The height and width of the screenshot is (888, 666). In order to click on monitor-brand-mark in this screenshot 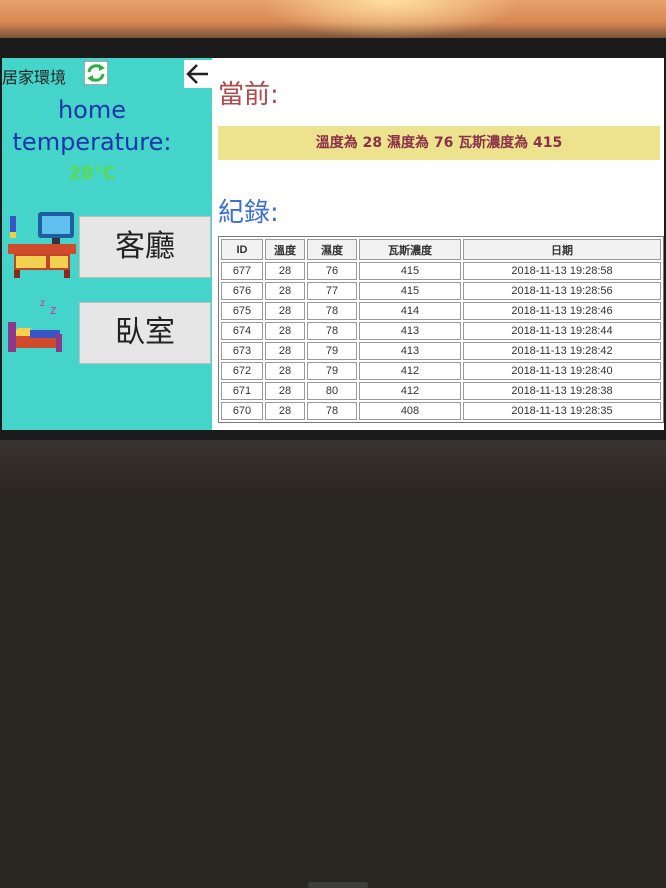, I will do `click(338, 885)`.